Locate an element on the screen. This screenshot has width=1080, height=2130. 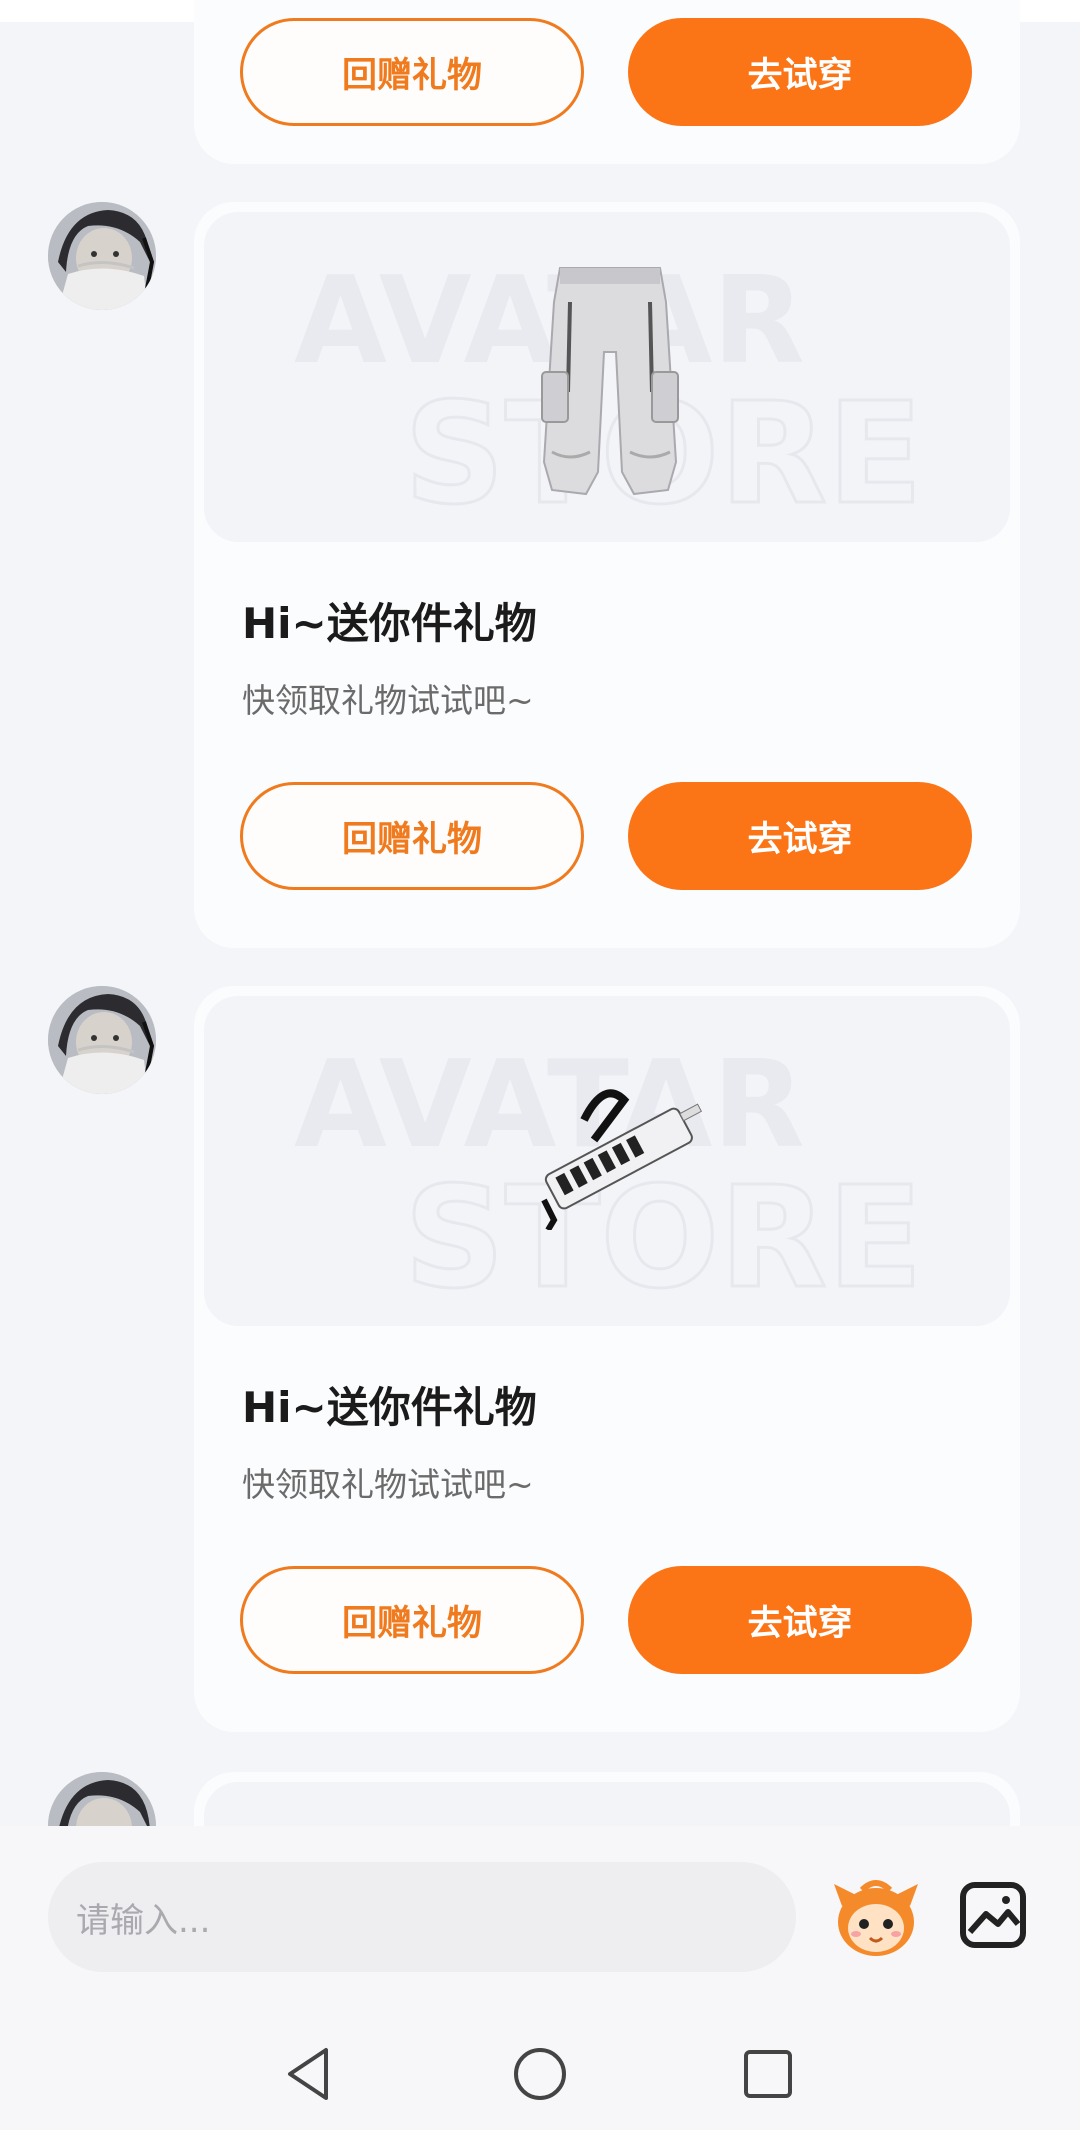
pants-icon is located at coordinates (610, 381).